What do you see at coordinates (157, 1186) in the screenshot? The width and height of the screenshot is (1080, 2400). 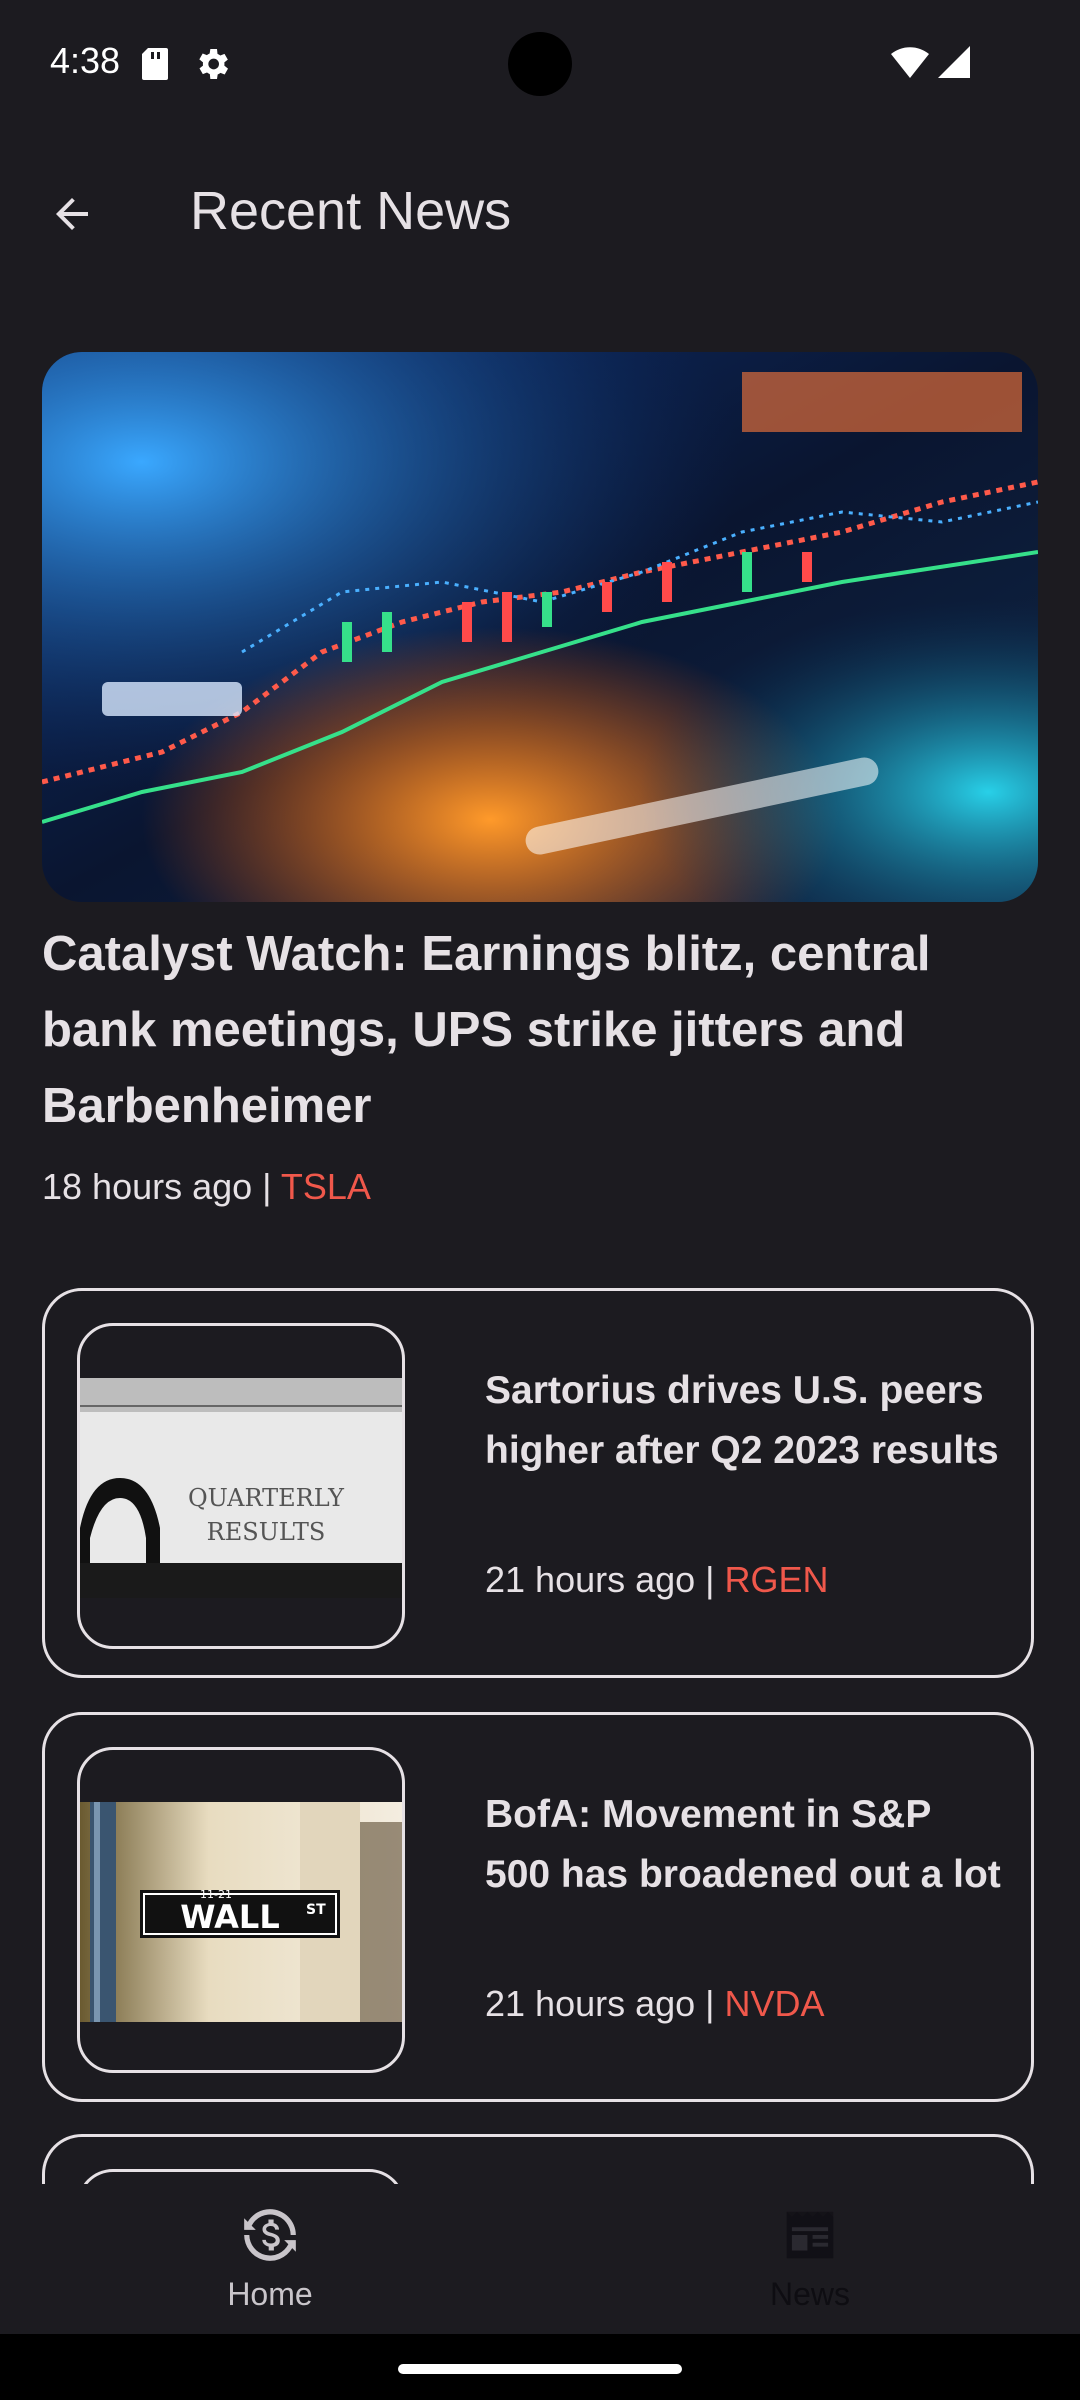 I see `featured-time: 18 hours ago |` at bounding box center [157, 1186].